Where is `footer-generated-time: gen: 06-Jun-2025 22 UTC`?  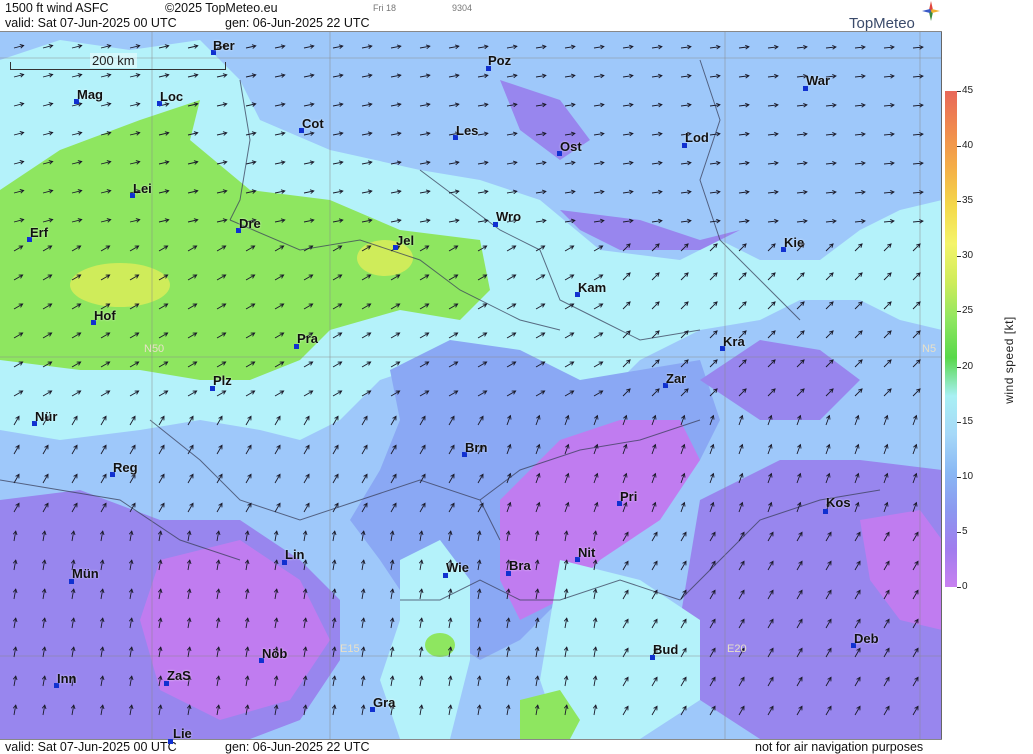
footer-generated-time: gen: 06-Jun-2025 22 UTC is located at coordinates (297, 747).